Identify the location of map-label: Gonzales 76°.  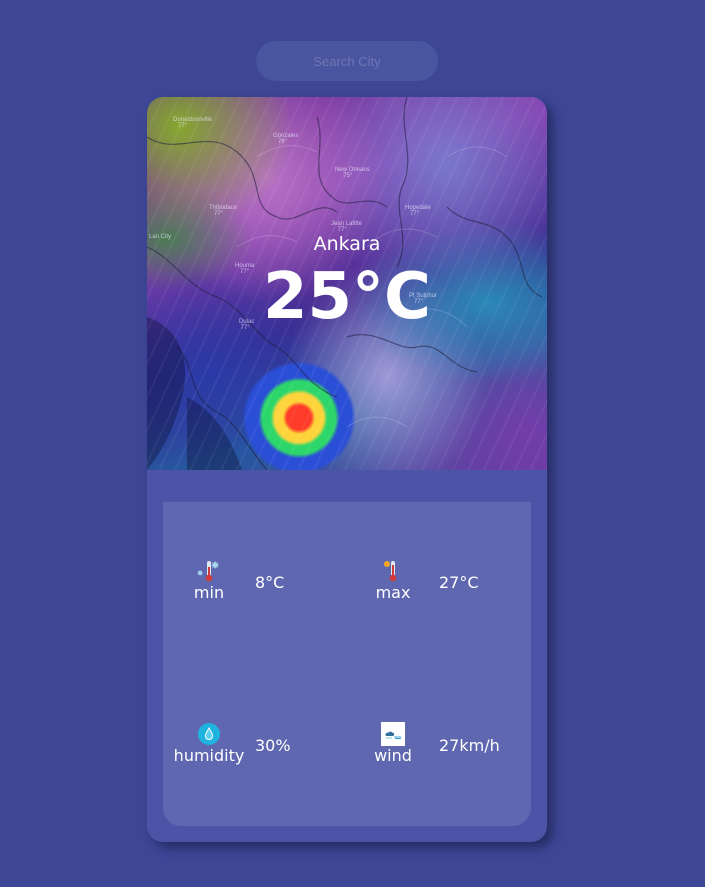
(286, 139).